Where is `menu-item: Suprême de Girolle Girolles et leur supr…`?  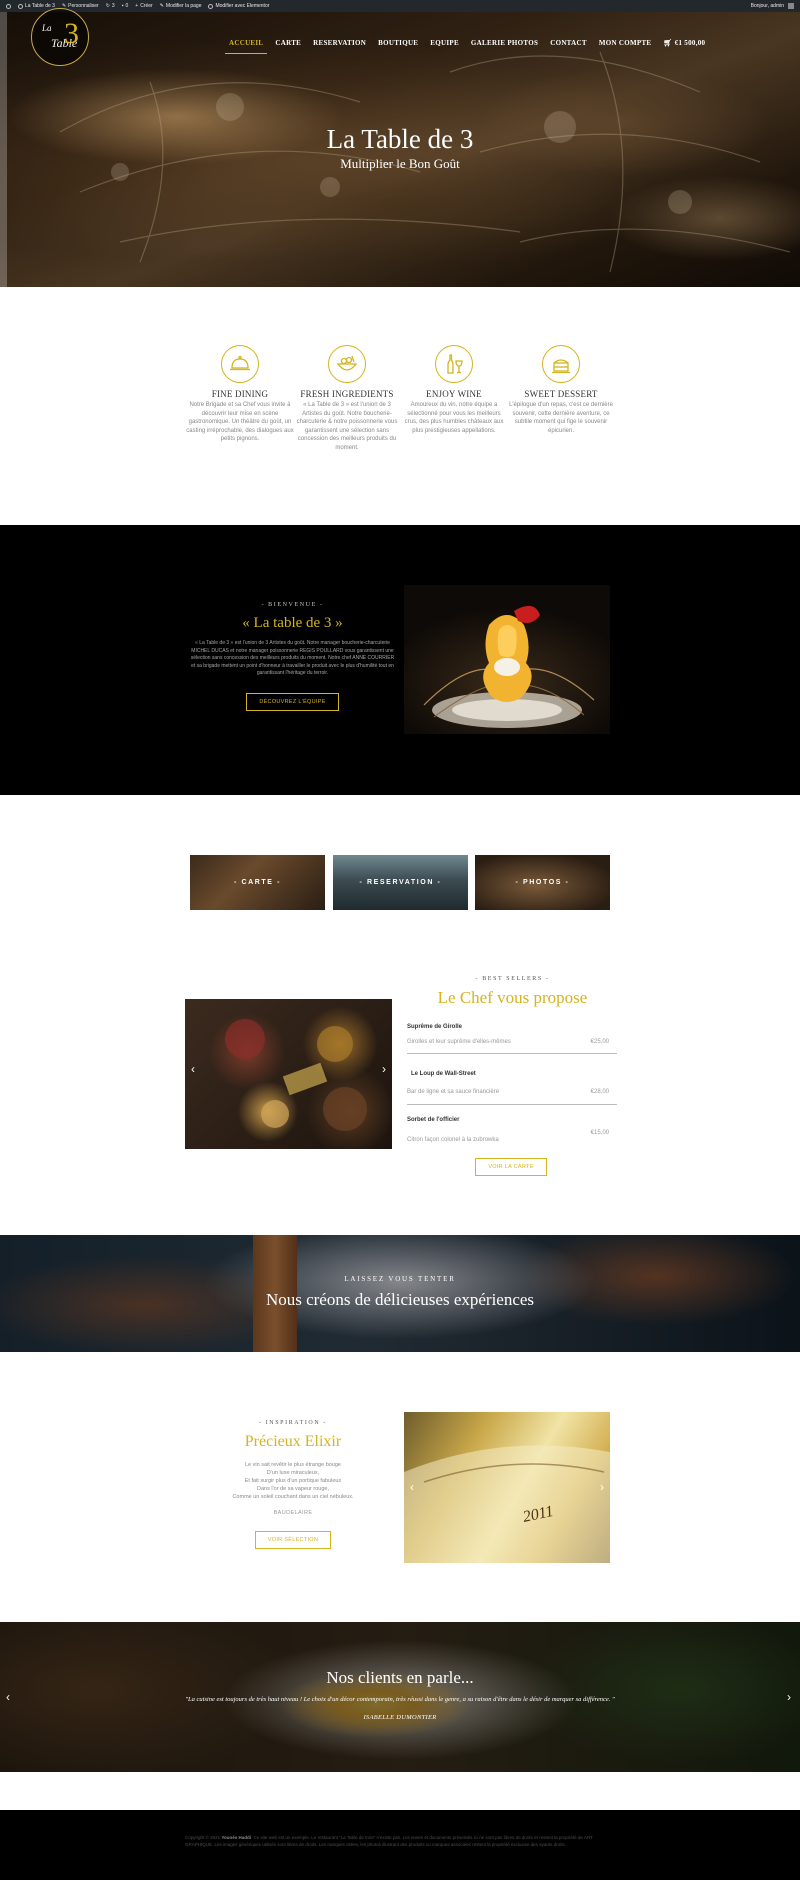 menu-item: Suprême de Girolle Girolles et leur supr… is located at coordinates (511, 1040).